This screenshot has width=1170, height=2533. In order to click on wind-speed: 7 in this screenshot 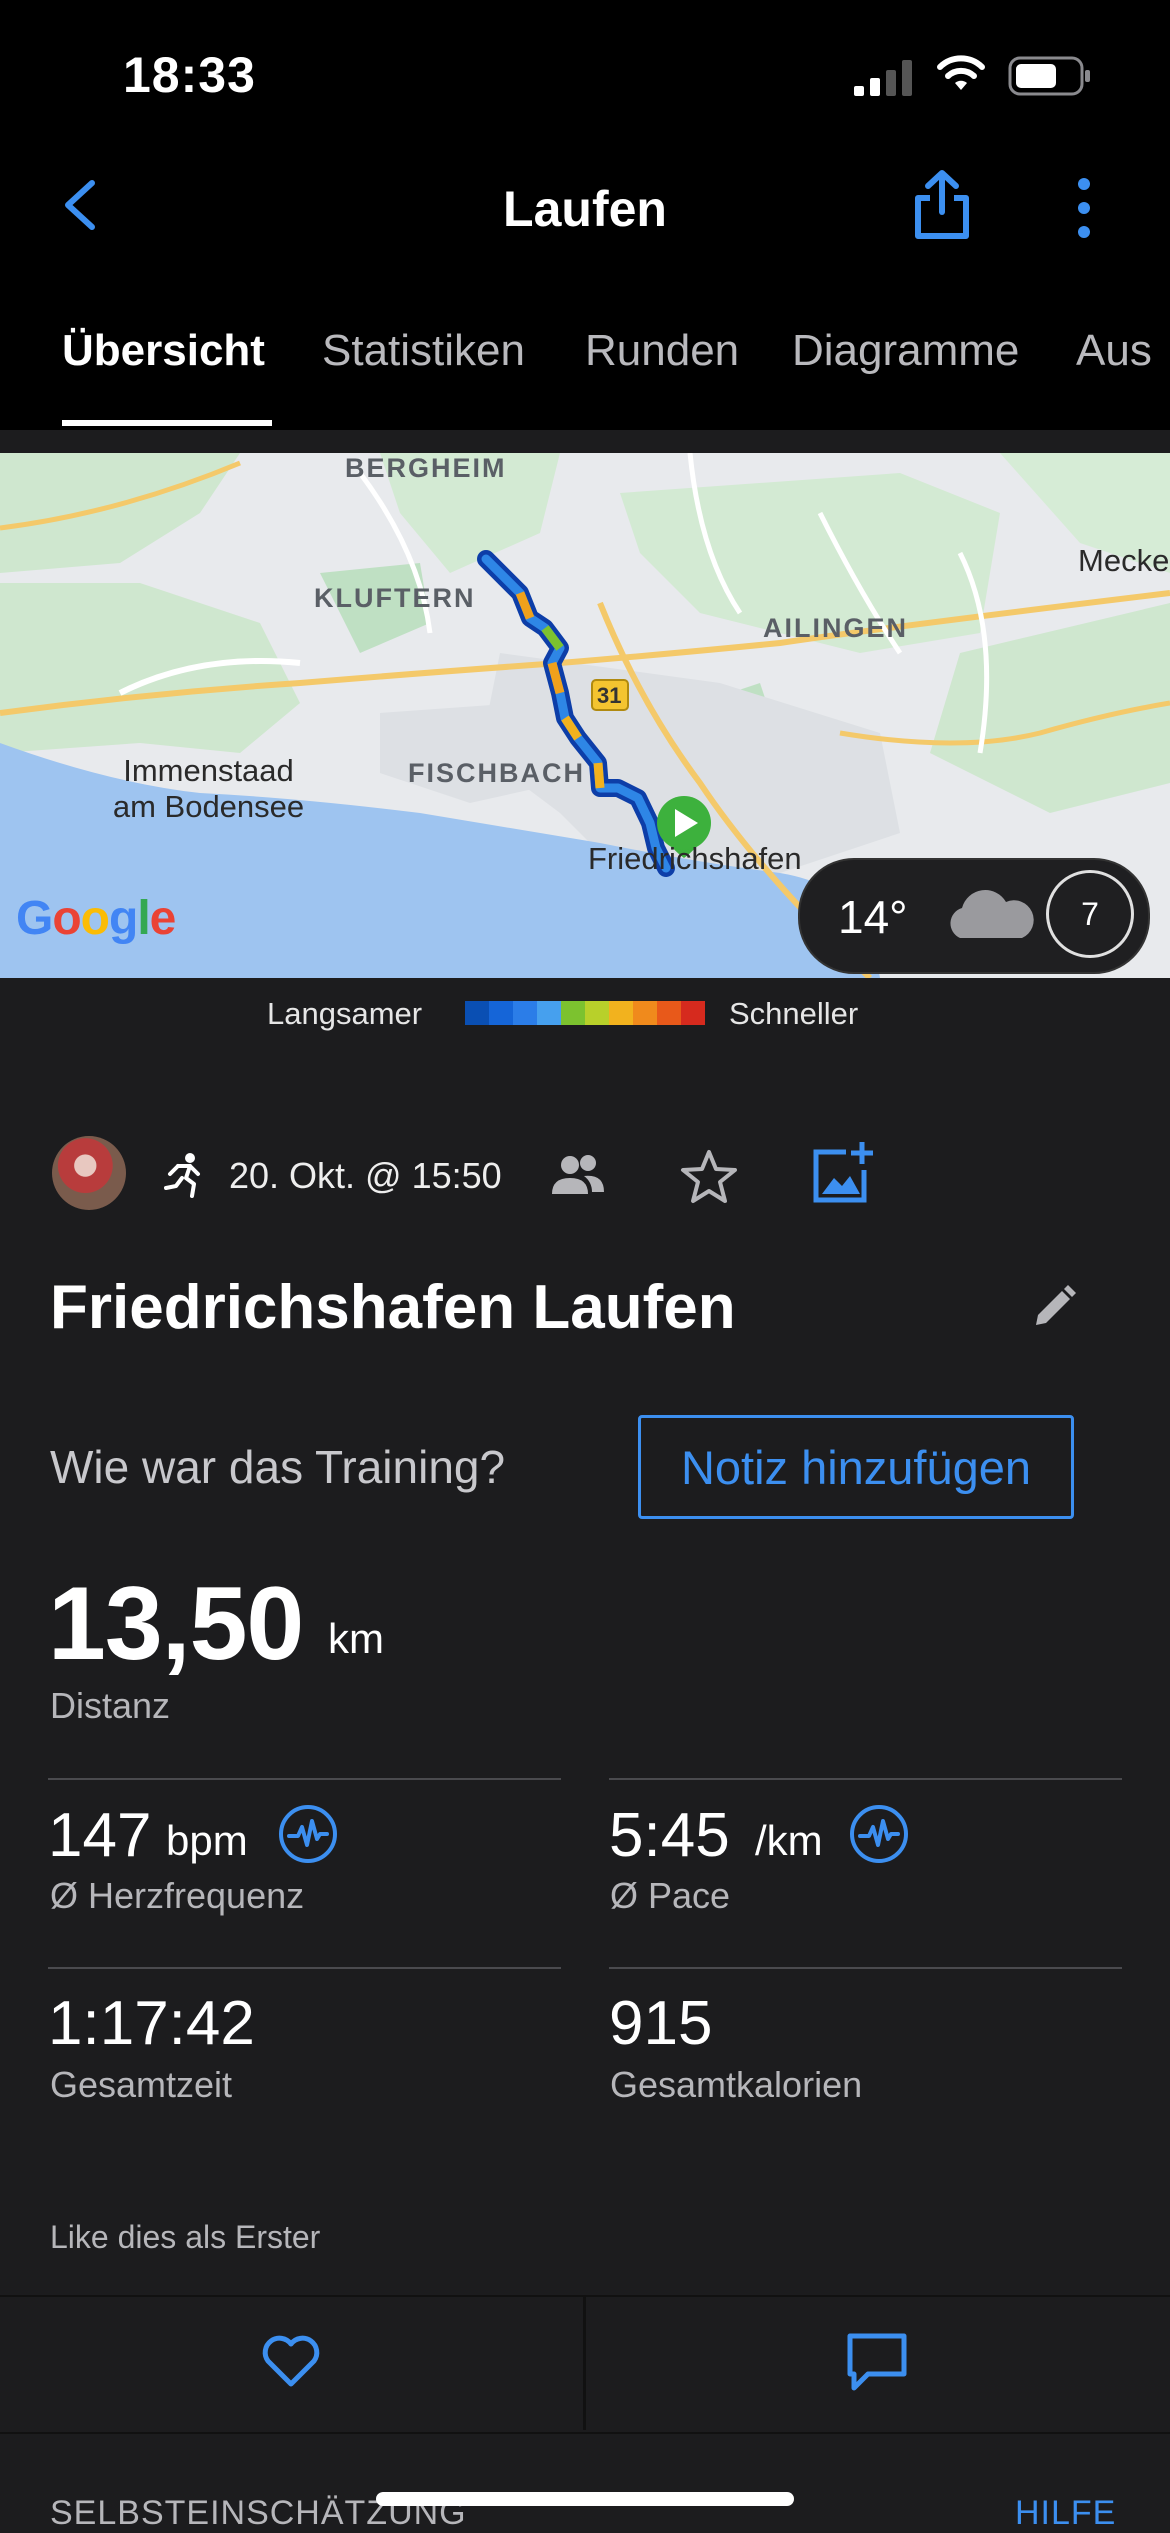, I will do `click(1090, 913)`.